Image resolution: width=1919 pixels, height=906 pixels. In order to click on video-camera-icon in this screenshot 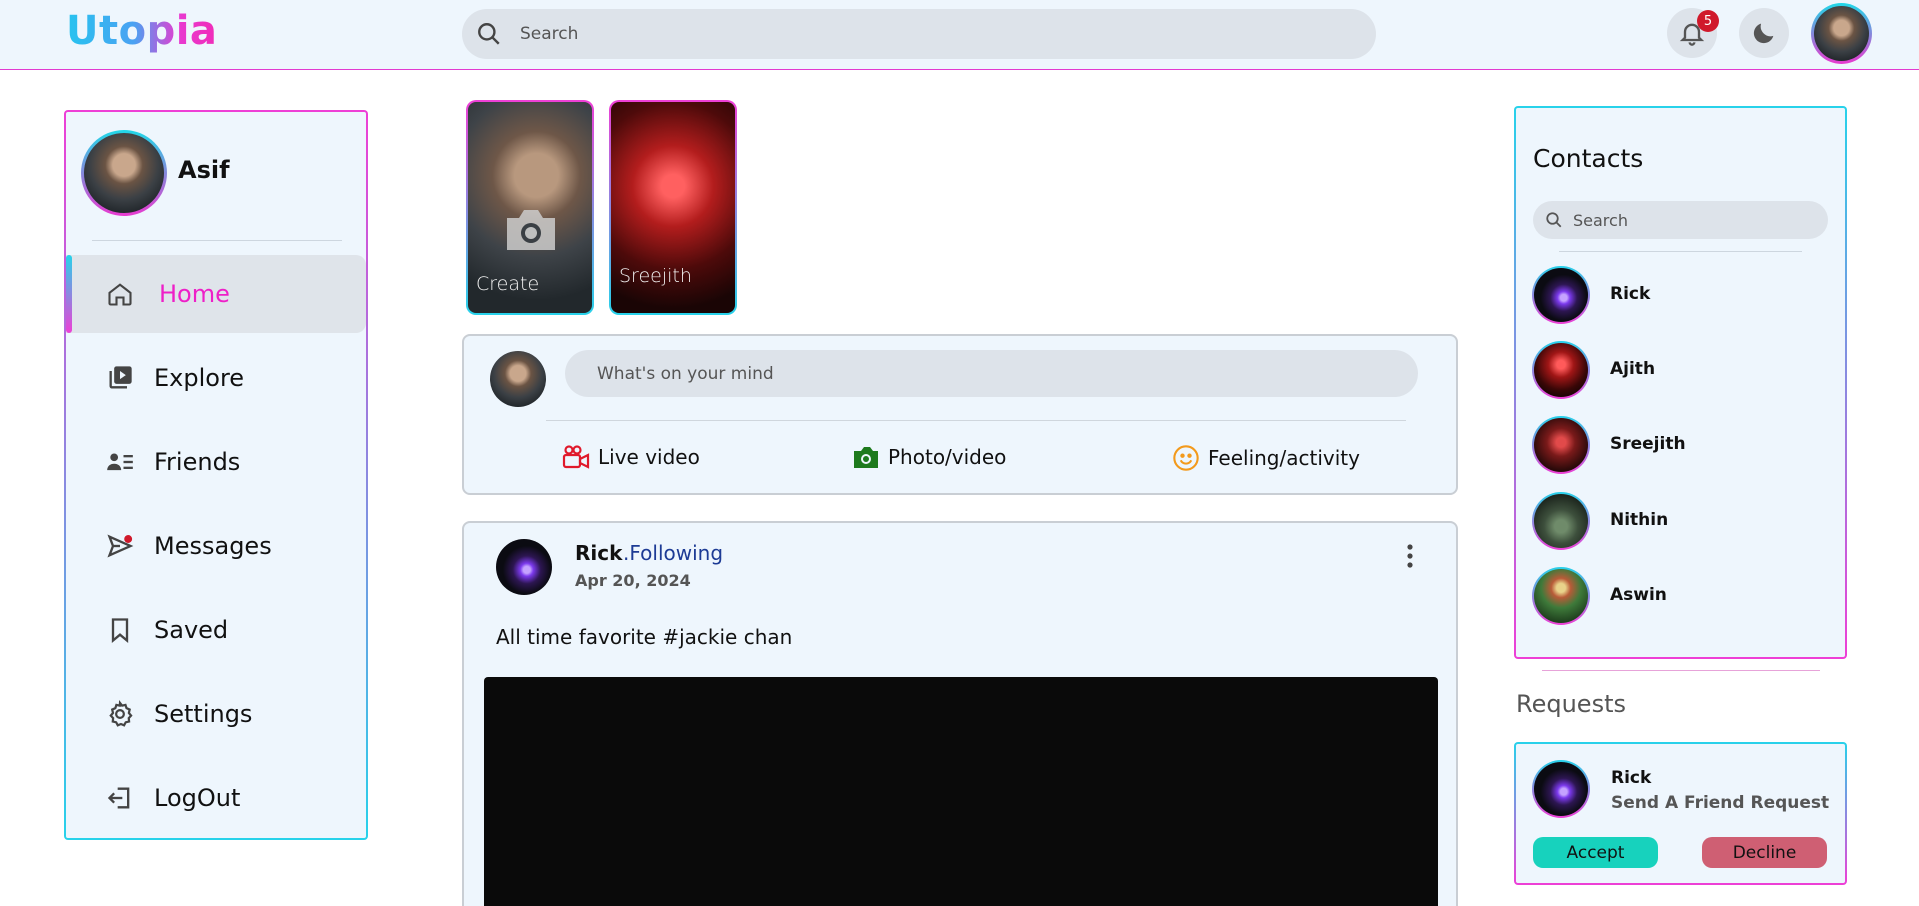, I will do `click(576, 457)`.